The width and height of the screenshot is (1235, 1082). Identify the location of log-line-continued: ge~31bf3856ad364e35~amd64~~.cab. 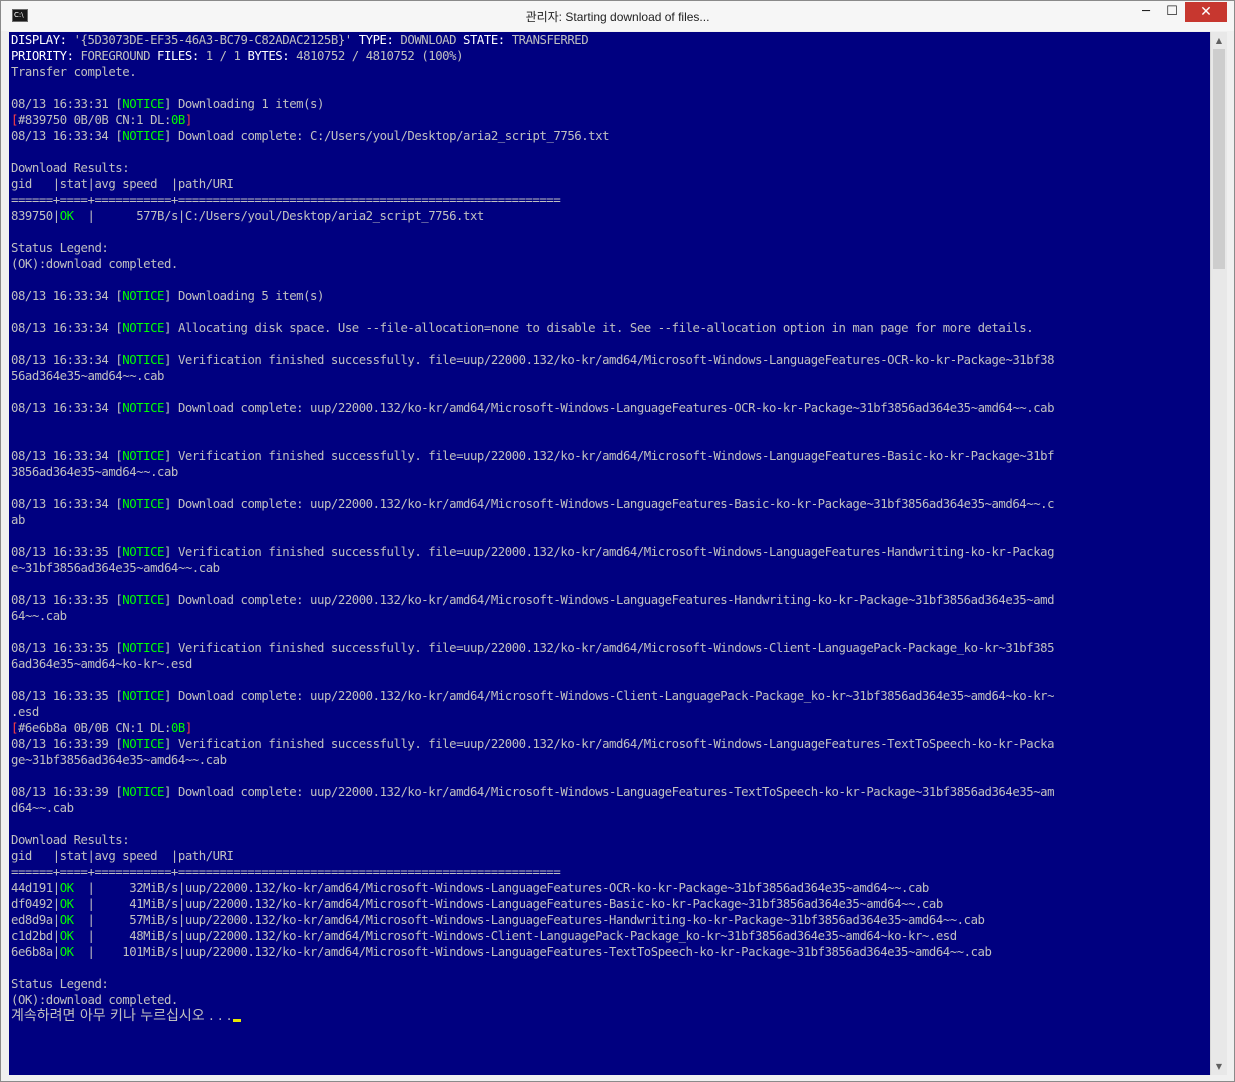
(119, 760).